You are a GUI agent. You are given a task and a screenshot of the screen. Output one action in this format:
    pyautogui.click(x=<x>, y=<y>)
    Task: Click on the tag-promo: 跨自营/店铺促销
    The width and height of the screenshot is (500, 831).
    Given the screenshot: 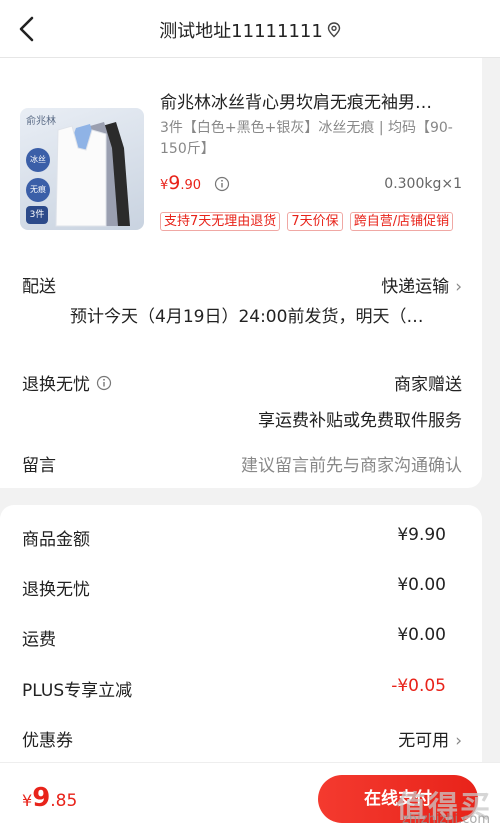 What is the action you would take?
    pyautogui.click(x=401, y=221)
    